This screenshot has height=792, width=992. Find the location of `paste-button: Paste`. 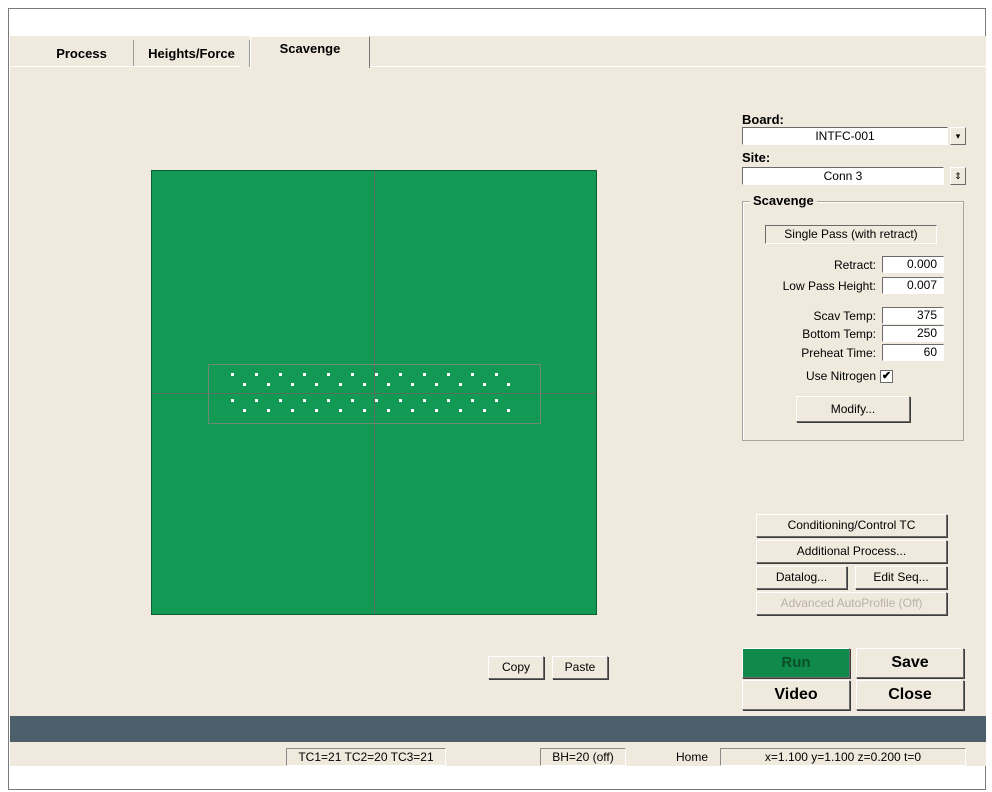

paste-button: Paste is located at coordinates (580, 667).